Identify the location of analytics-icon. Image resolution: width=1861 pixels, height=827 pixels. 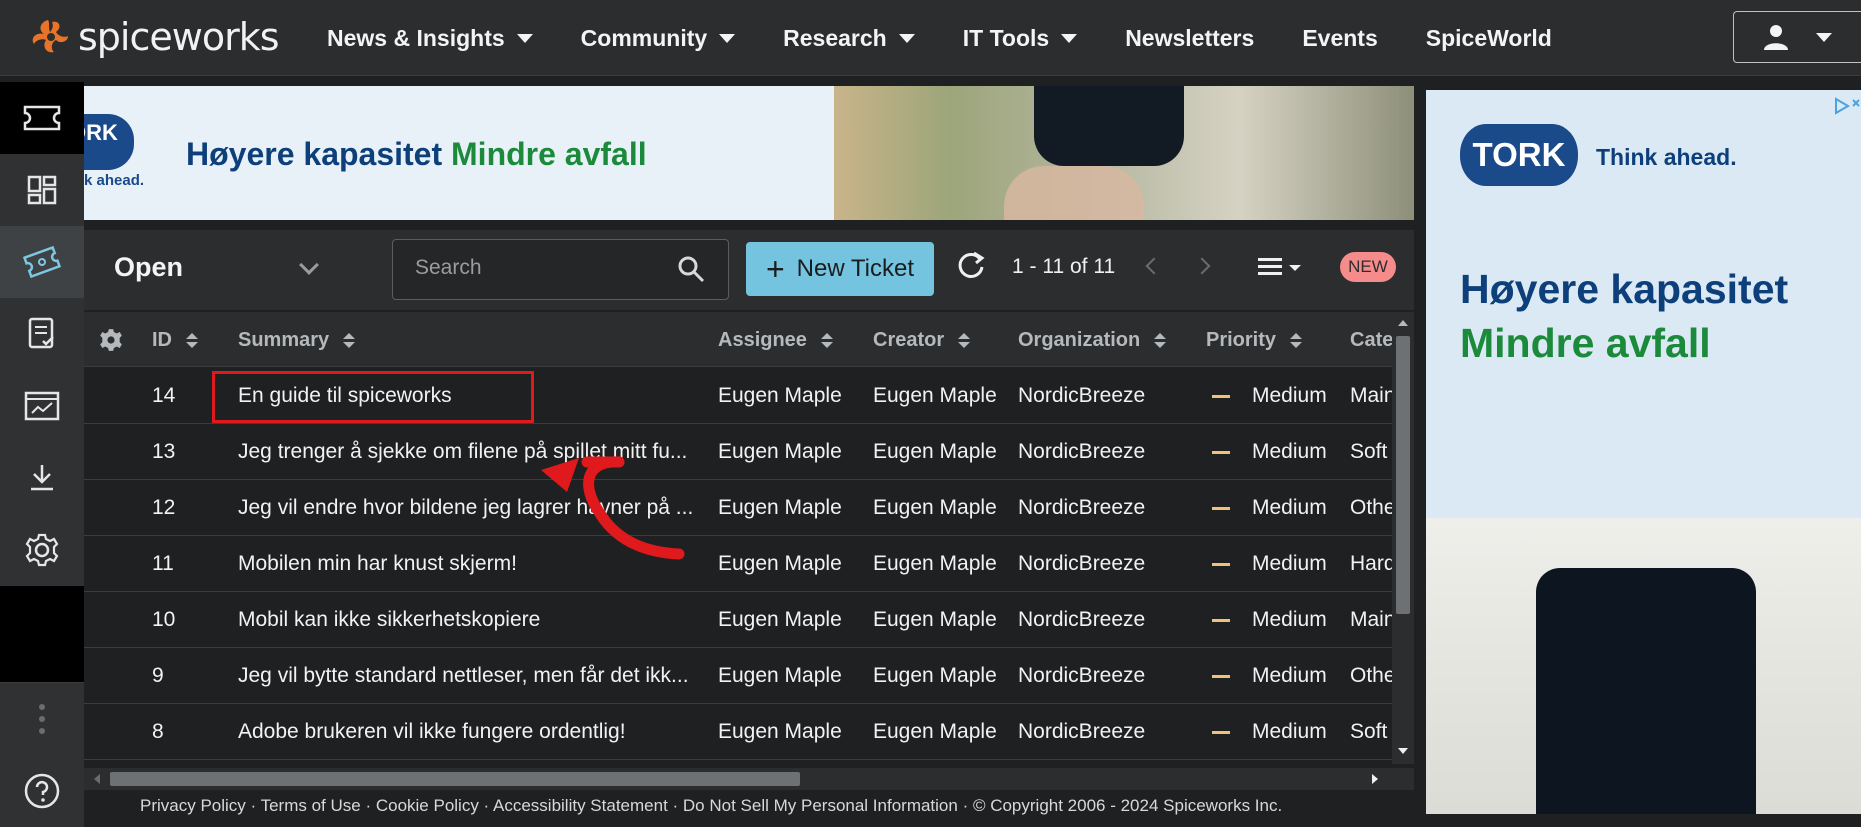
(42, 406).